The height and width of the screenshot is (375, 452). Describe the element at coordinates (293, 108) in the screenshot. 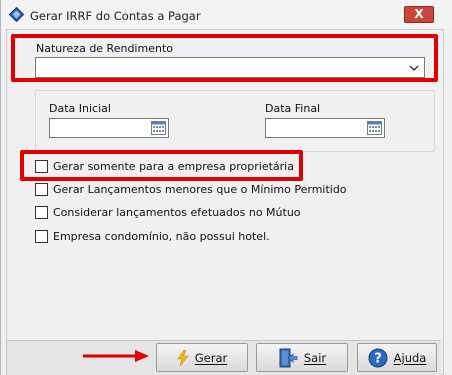

I see `data-final-label: Data Final` at that location.